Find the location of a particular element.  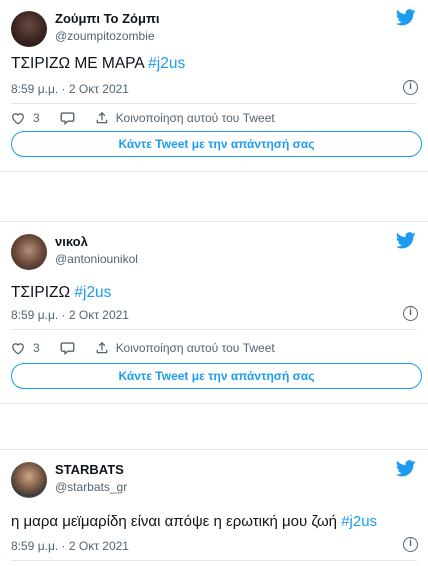

user-handle: @antoniounikol is located at coordinates (96, 259).